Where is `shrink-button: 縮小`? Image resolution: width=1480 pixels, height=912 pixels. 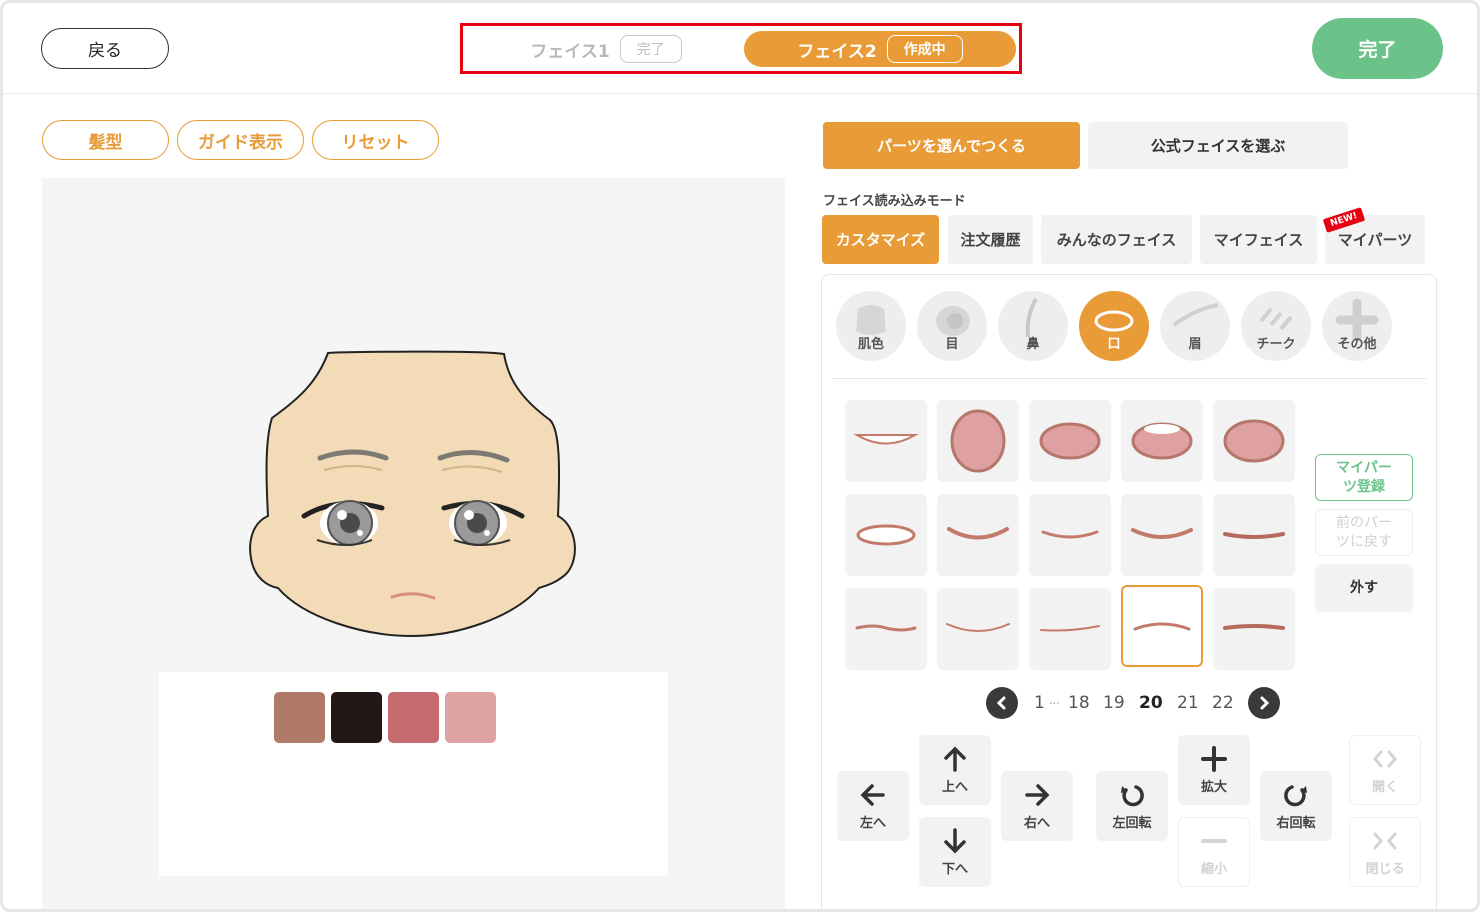
shrink-button: 縮小 is located at coordinates (1214, 852).